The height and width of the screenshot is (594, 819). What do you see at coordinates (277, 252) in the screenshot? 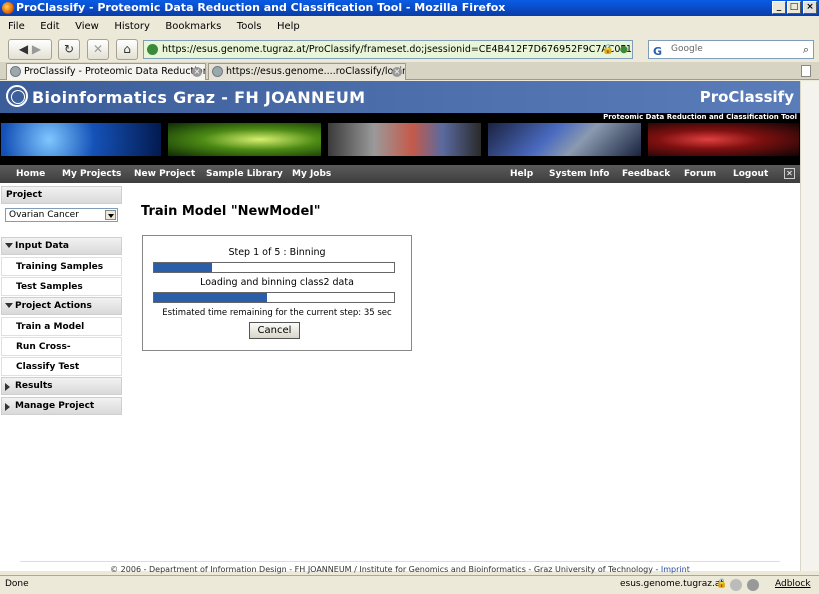
I see `step-label: Step 1 of 5 : Binning` at bounding box center [277, 252].